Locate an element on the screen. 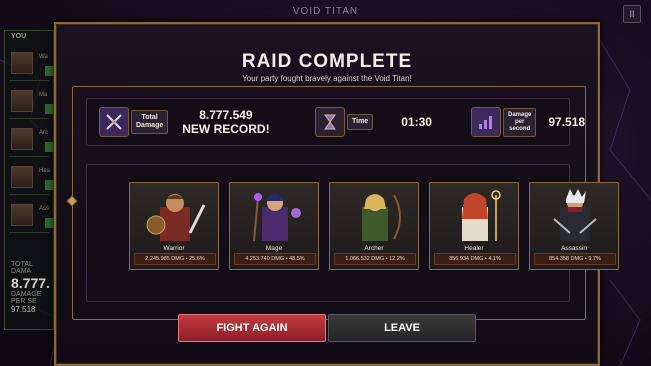  hero-card-assassin: Assassin 854.358 DMG • 9.7% is located at coordinates (574, 226).